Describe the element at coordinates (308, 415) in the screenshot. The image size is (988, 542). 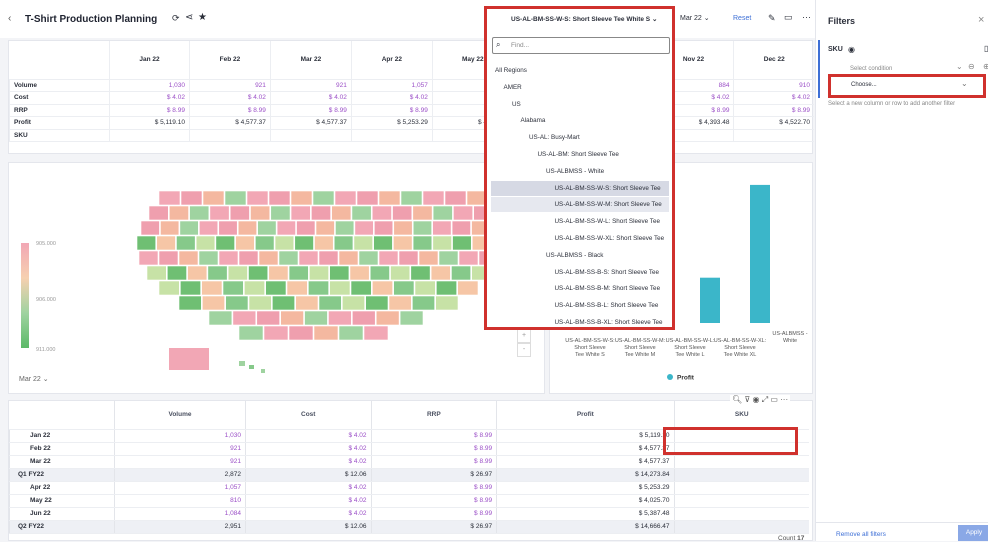
I see `column-header: Cost` at that location.